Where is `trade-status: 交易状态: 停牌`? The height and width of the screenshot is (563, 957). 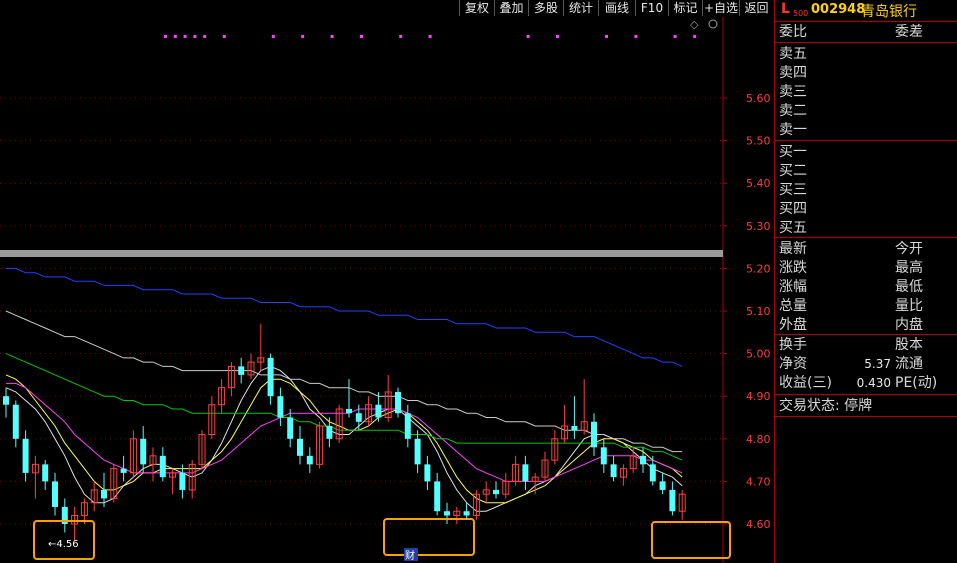
trade-status: 交易状态: 停牌 is located at coordinates (826, 406).